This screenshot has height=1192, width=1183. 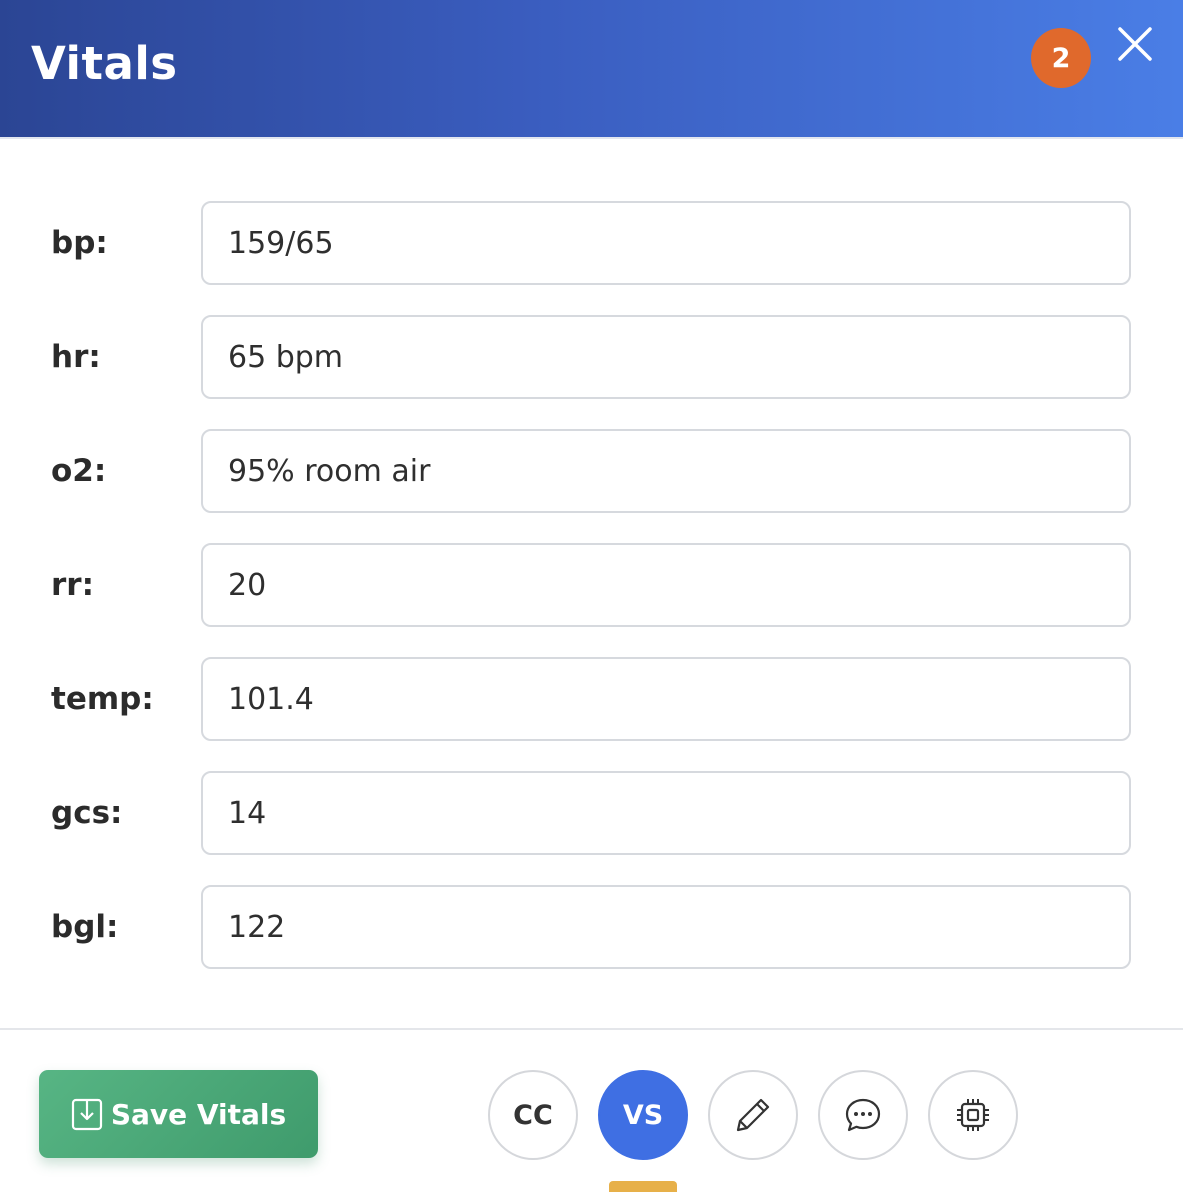 I want to click on vital-row-hr: hr:, so click(x=591, y=357).